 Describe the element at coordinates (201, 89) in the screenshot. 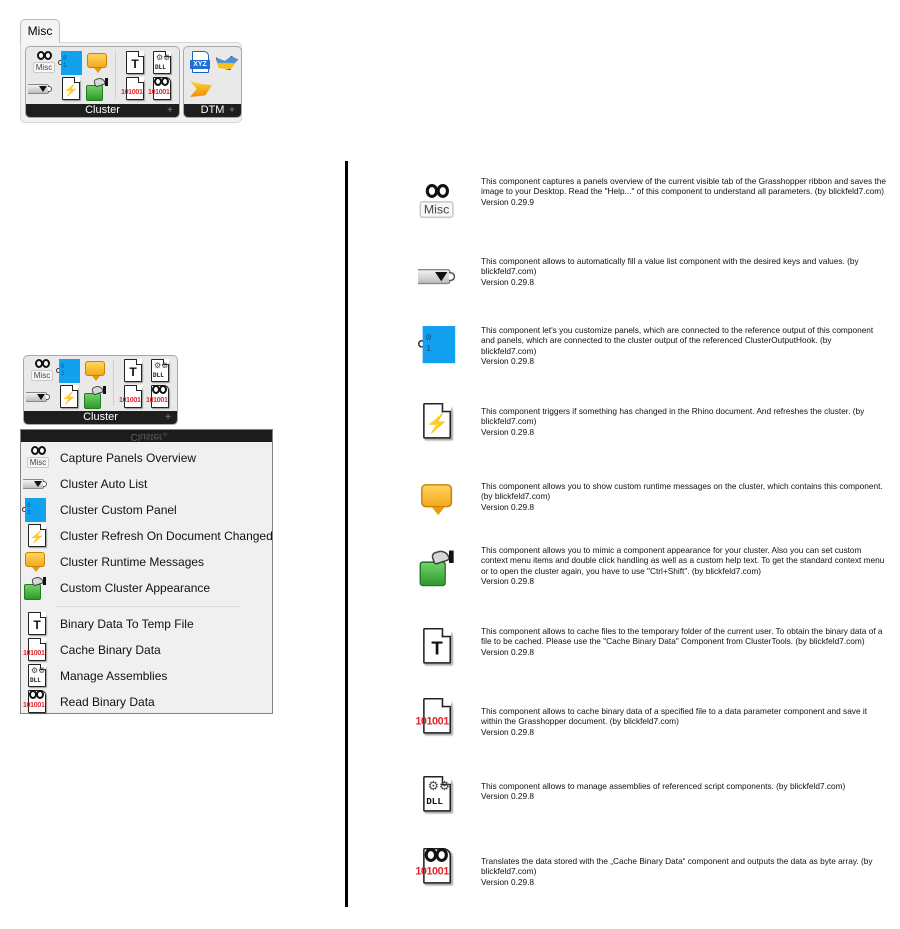

I see `dtm-mesh-button` at that location.